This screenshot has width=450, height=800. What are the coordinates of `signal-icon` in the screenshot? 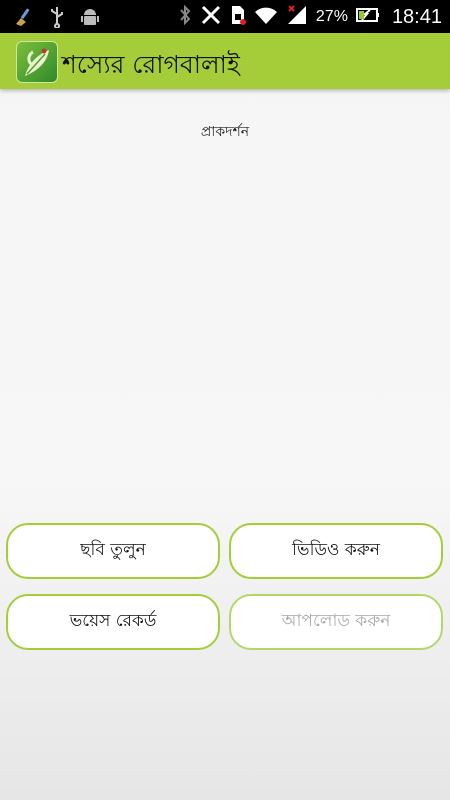 It's located at (297, 17).